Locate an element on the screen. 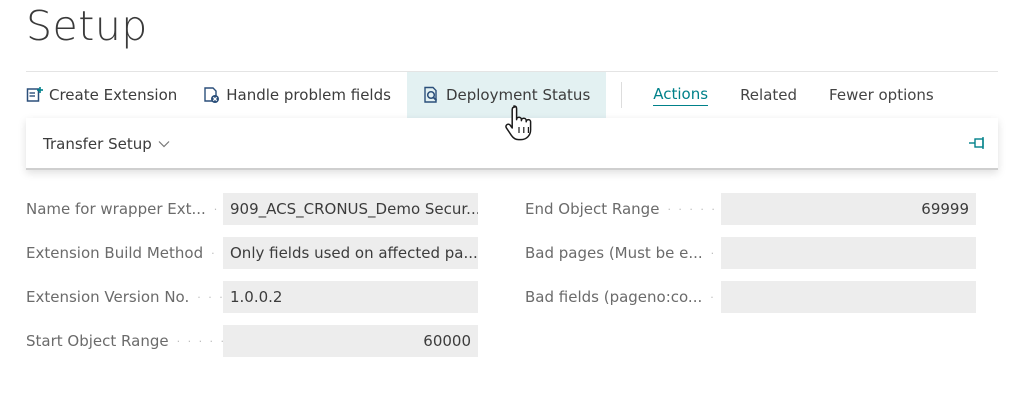 Image resolution: width=1024 pixels, height=405 pixels. actions-menu: Actions is located at coordinates (680, 95).